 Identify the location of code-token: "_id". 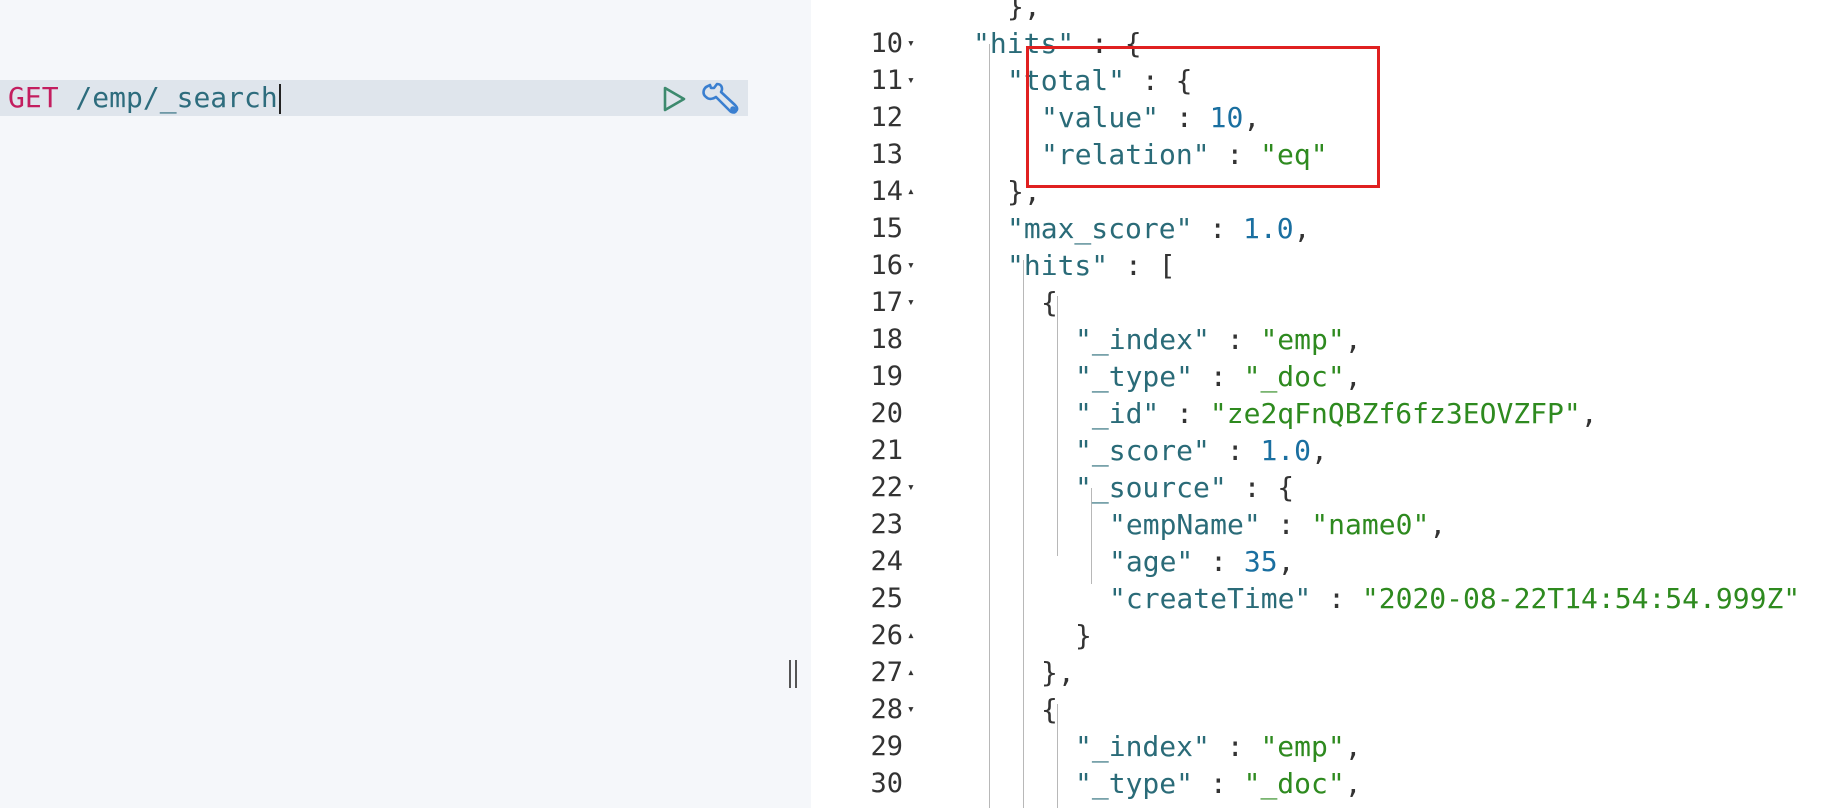
(1117, 806).